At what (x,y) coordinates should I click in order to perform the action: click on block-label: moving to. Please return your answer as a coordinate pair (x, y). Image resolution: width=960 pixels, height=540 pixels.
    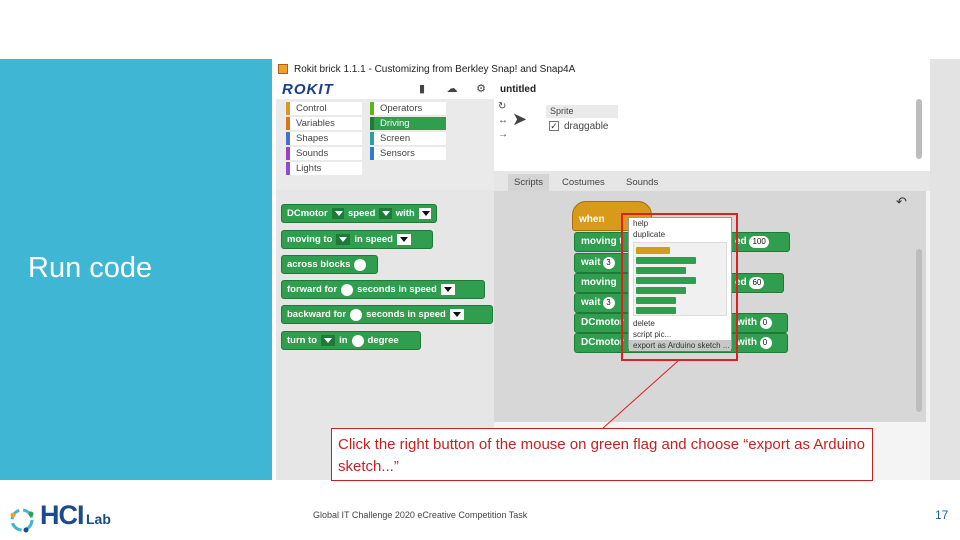
    Looking at the image, I should click on (310, 239).